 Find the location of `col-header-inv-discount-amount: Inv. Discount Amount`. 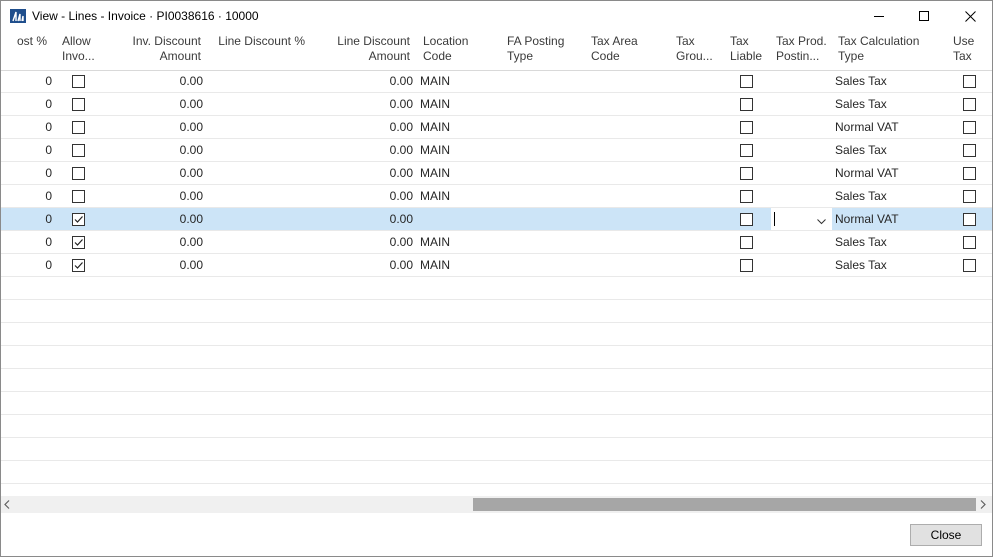

col-header-inv-discount-amount: Inv. Discount Amount is located at coordinates (156, 49).